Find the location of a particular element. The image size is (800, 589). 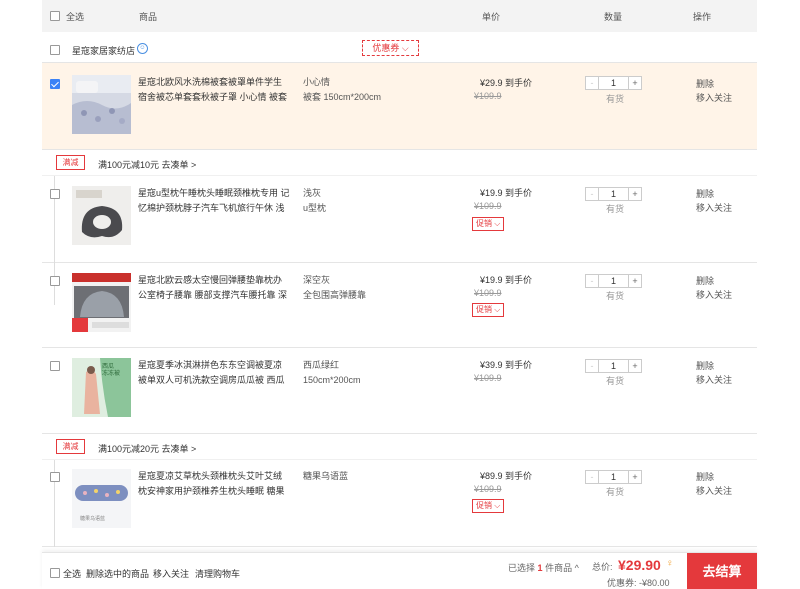

cart-header: 全选 商品 单价 数量 操作 is located at coordinates (399, 16).